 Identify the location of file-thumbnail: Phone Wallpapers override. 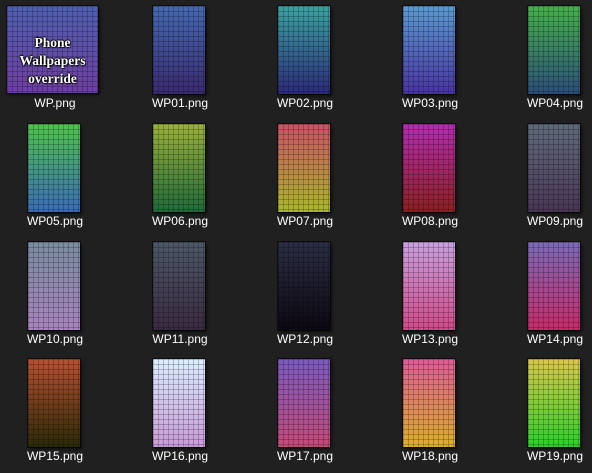
(52, 49).